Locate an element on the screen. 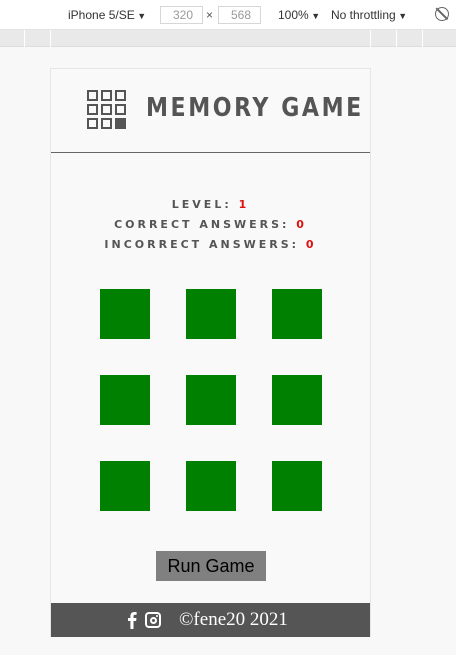  level-row: LEVEL: 1 is located at coordinates (210, 205).